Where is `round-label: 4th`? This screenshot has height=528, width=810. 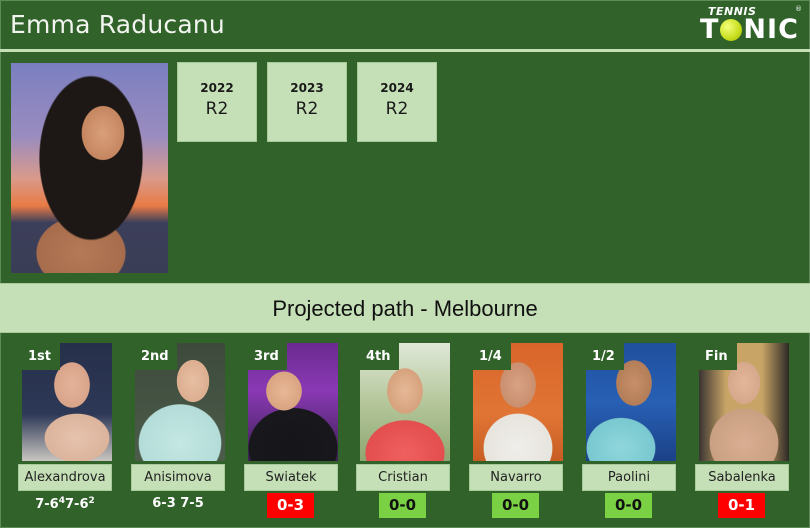
round-label: 4th is located at coordinates (378, 356).